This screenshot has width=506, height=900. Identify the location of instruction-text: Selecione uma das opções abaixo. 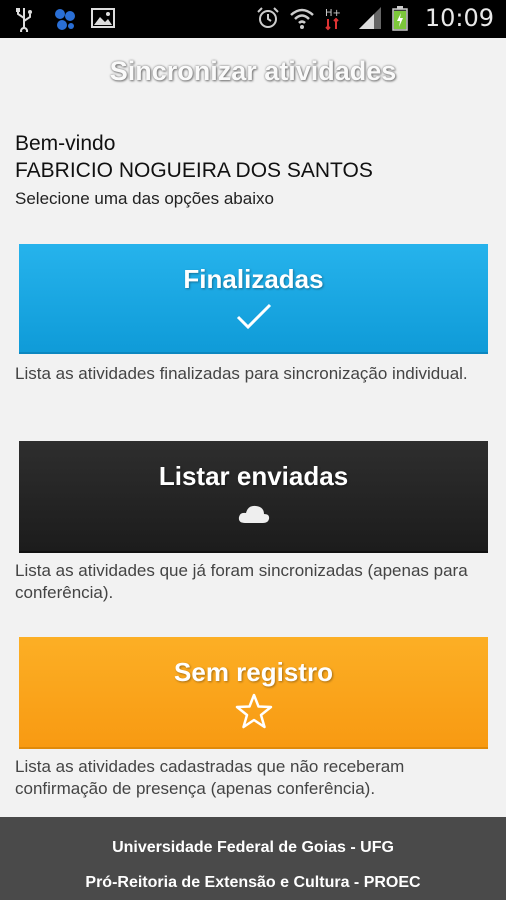
(144, 198).